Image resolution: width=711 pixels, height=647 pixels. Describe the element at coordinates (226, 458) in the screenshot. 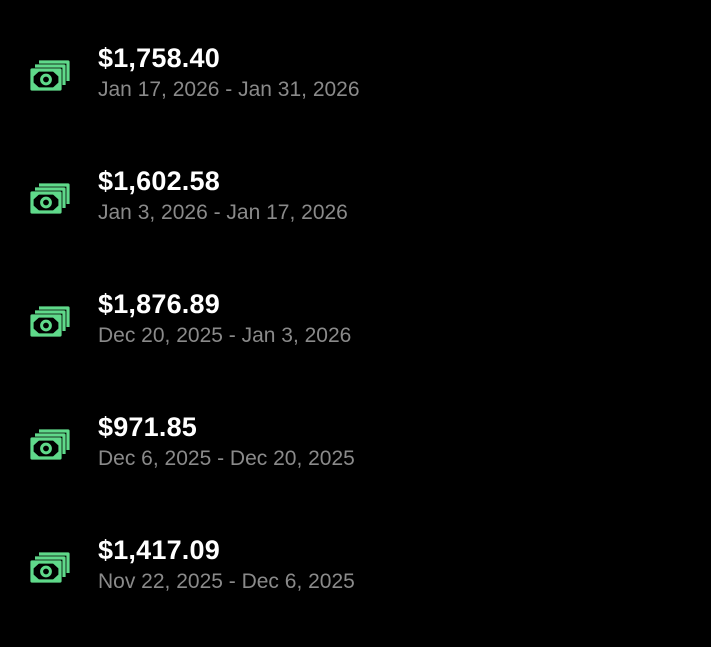

I see `payout-period: Dec 6, 2025 - Dec 20, 2025` at that location.